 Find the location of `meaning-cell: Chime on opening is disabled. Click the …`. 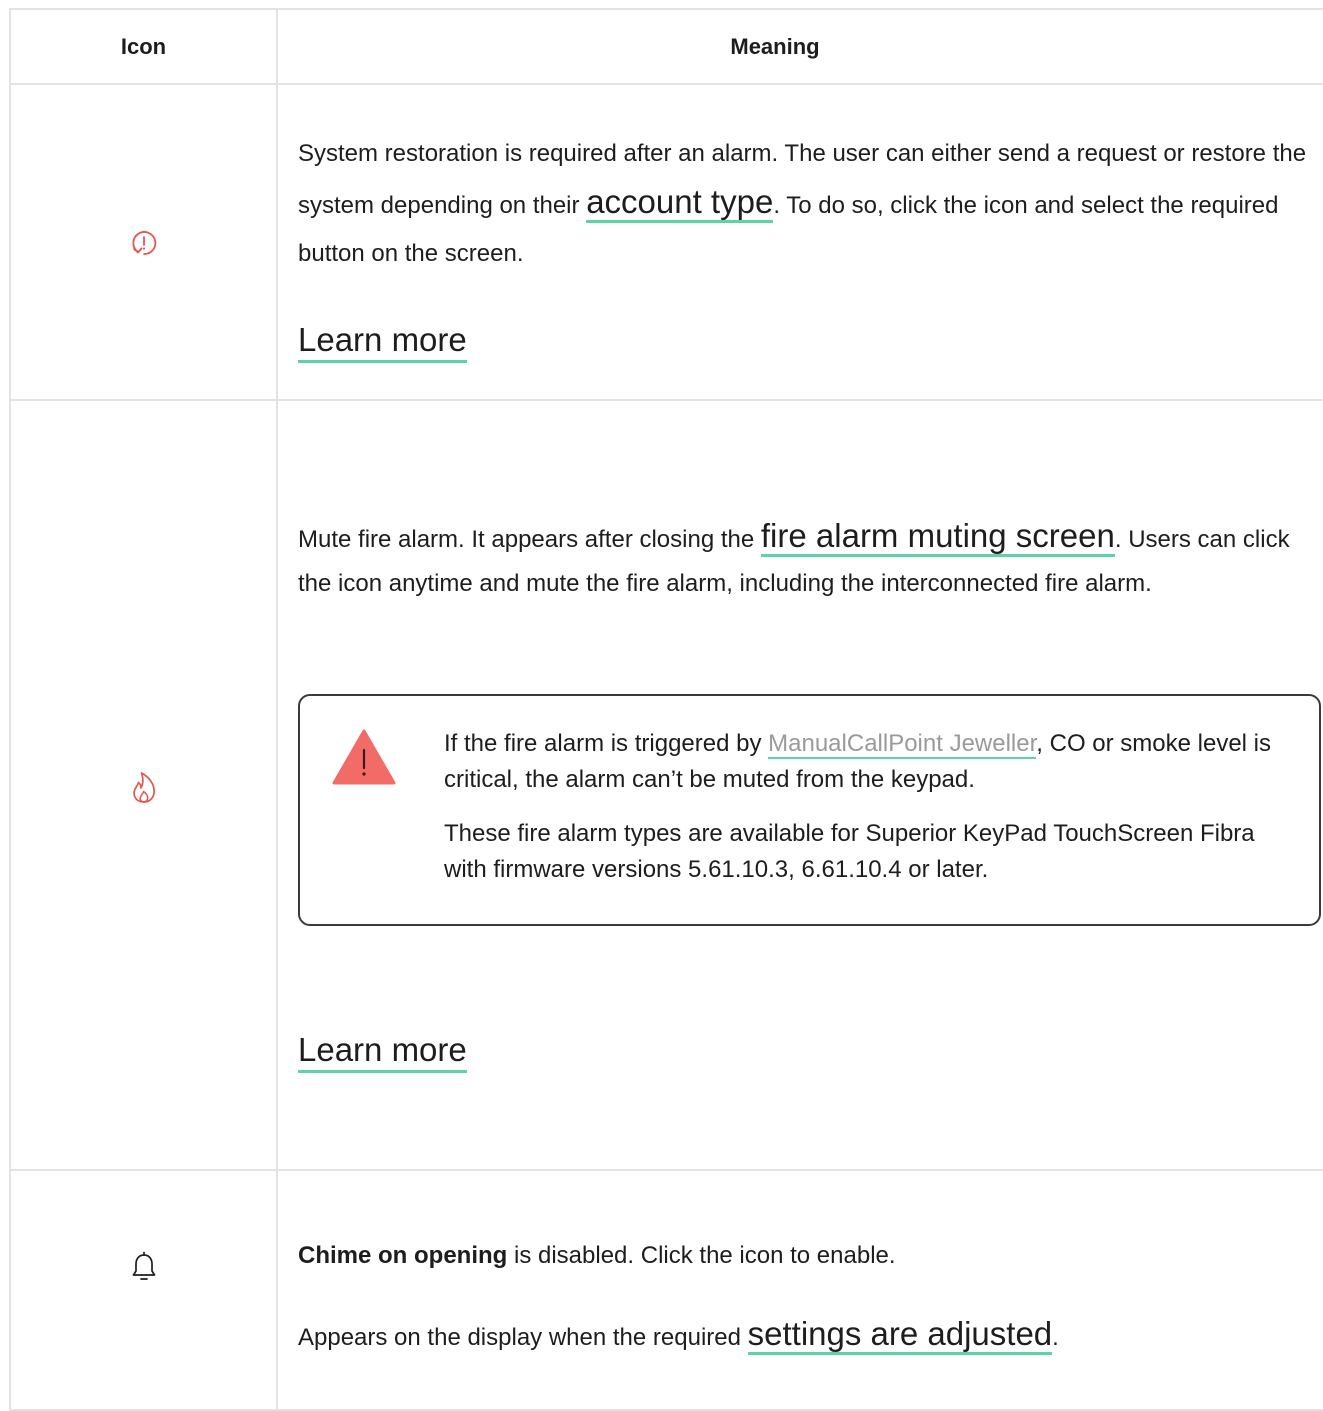

meaning-cell: Chime on opening is disabled. Click the … is located at coordinates (799, 1290).